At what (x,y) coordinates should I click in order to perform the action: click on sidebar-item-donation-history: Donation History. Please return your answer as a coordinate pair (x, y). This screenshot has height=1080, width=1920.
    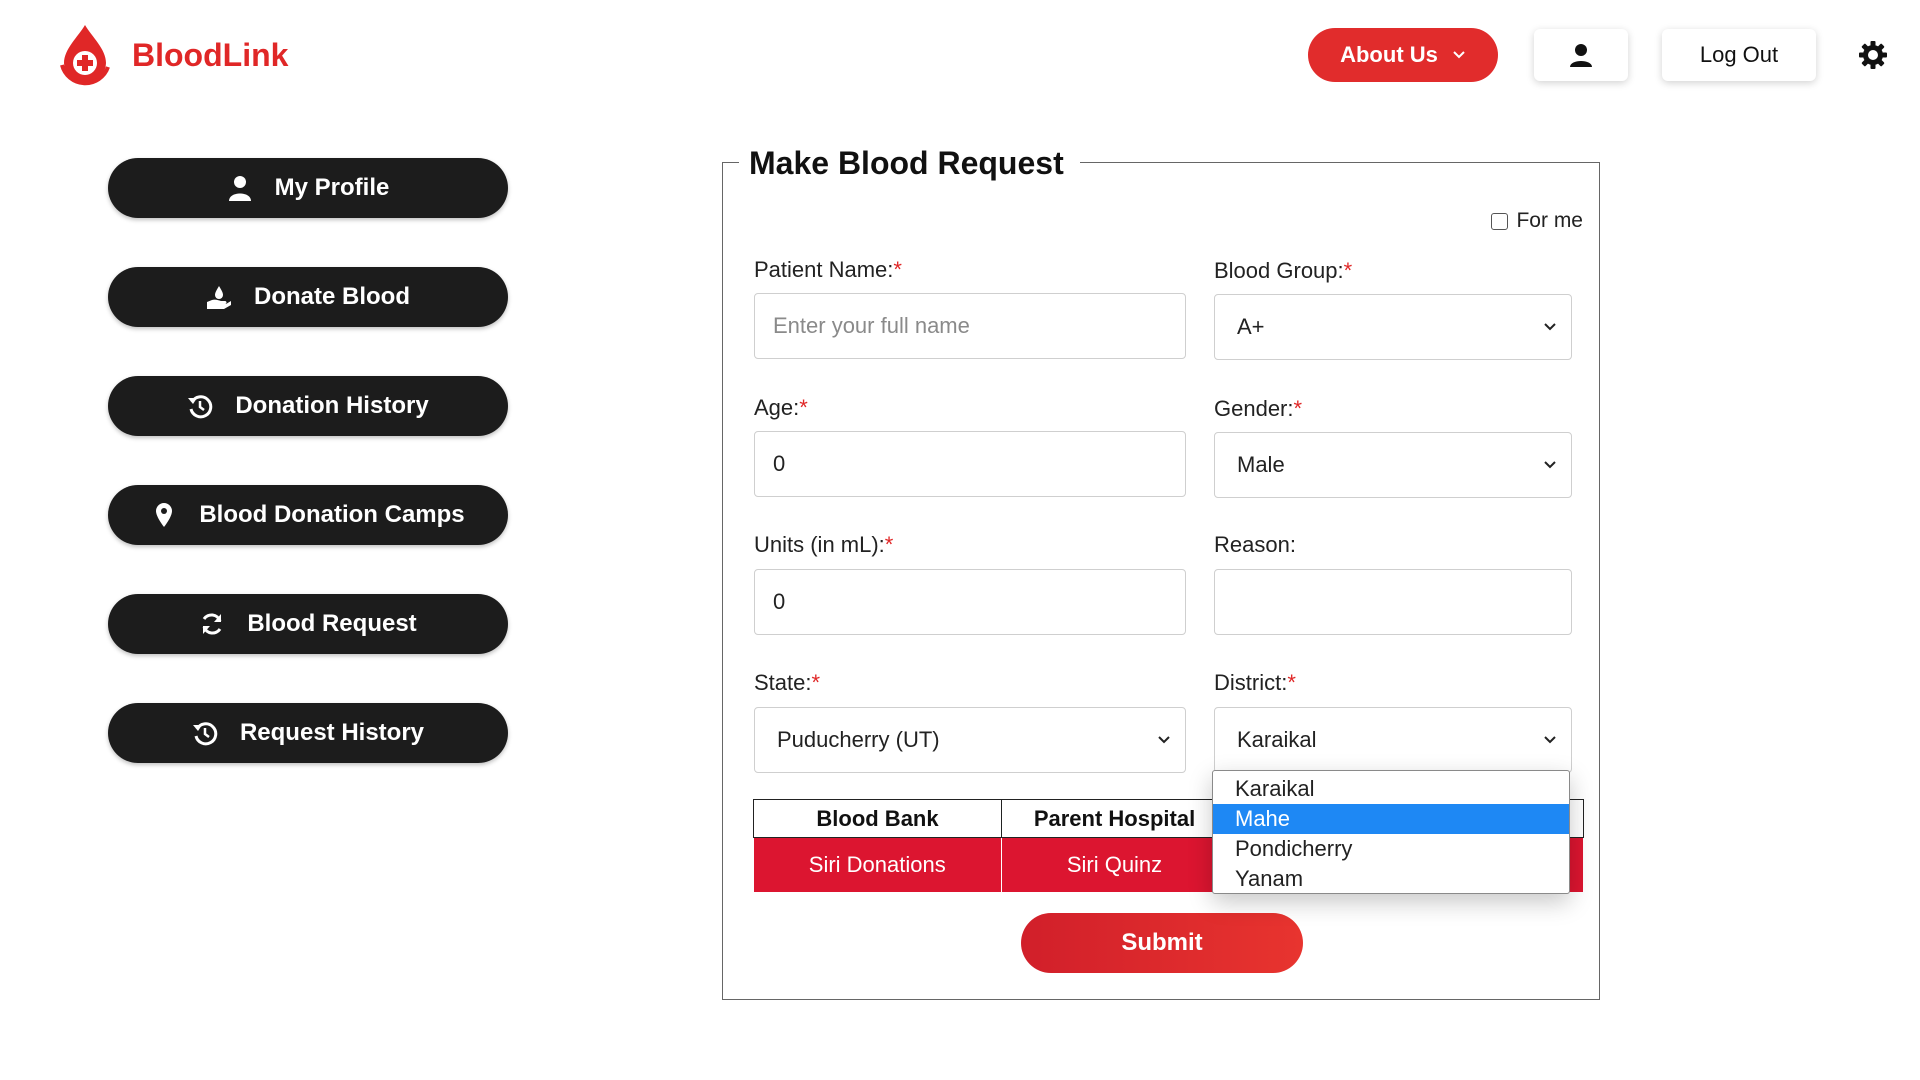
    Looking at the image, I should click on (308, 406).